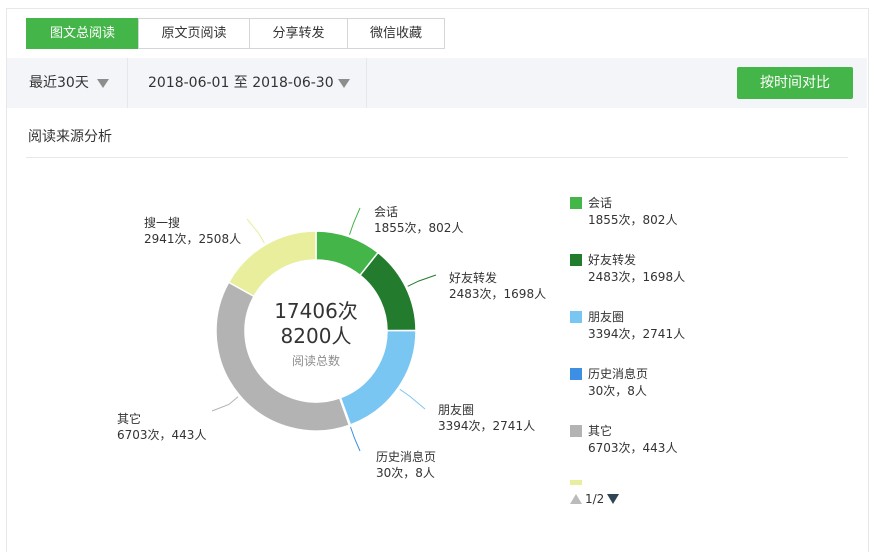  What do you see at coordinates (600, 431) in the screenshot?
I see `legend-name: 其它` at bounding box center [600, 431].